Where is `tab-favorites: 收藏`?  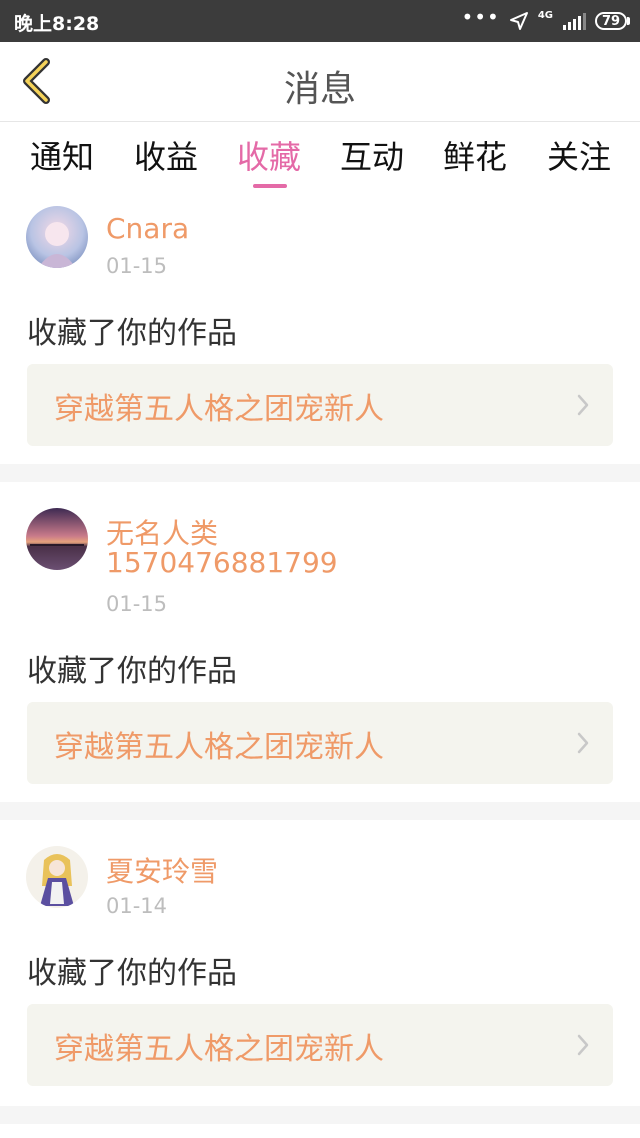
tab-favorites: 收藏 is located at coordinates (269, 163).